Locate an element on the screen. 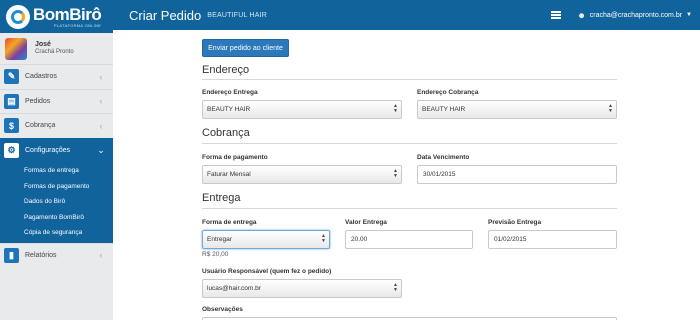  endereco-cobranca-select: BEAUTY HAIR ▲ ▼ is located at coordinates (517, 109).